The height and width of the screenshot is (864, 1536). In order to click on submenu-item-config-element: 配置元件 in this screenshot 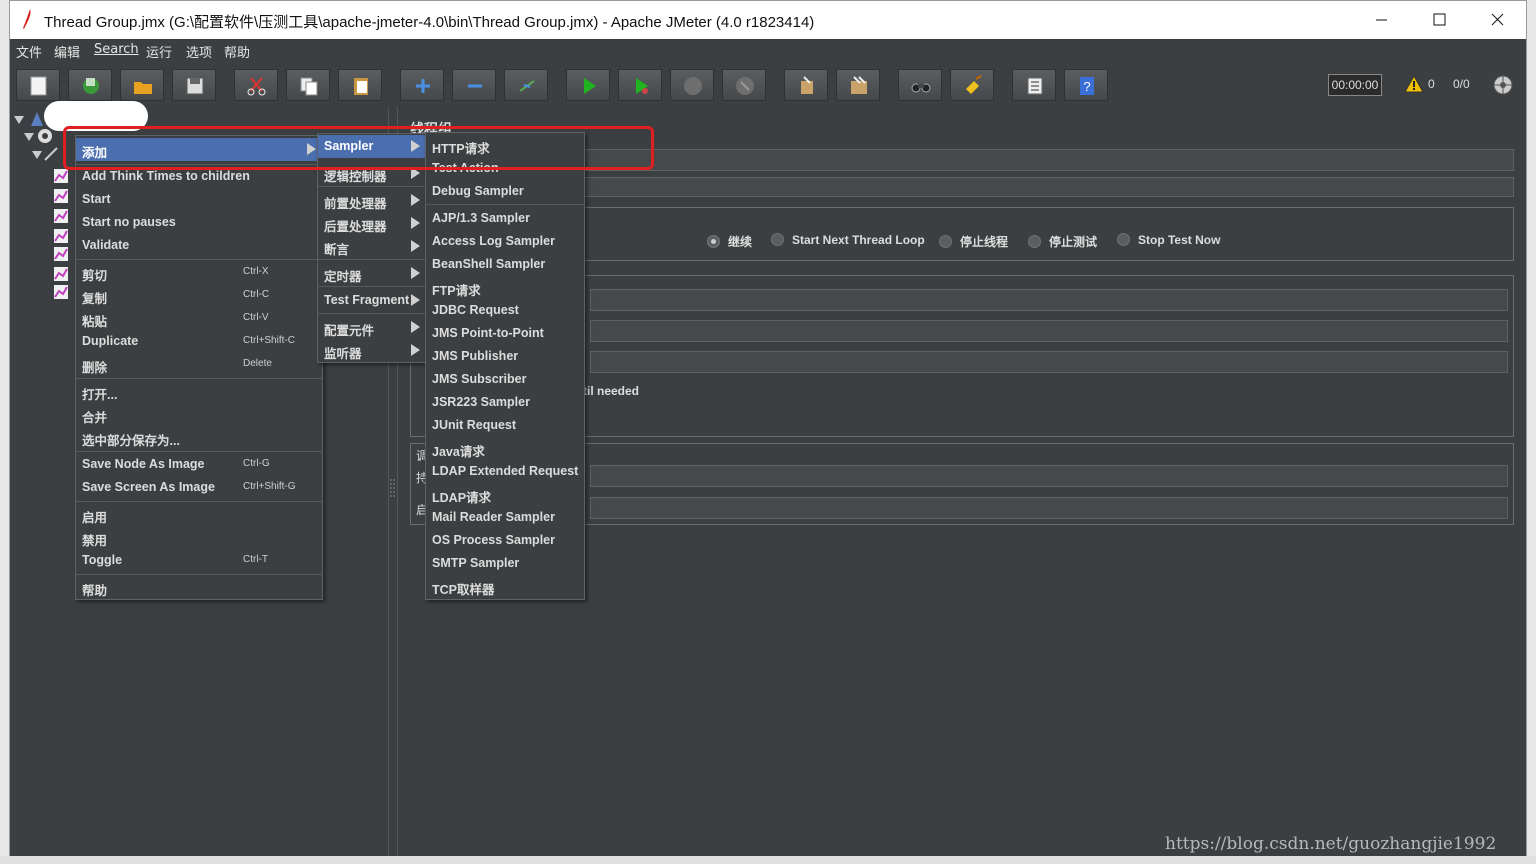, I will do `click(372, 327)`.